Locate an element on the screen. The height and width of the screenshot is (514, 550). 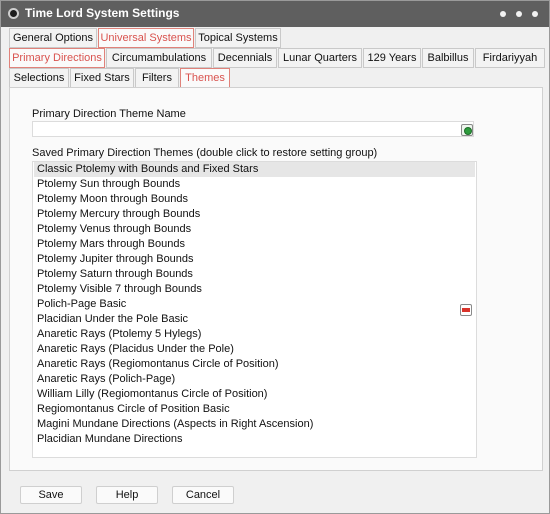
tab-filters: Filters is located at coordinates (157, 78).